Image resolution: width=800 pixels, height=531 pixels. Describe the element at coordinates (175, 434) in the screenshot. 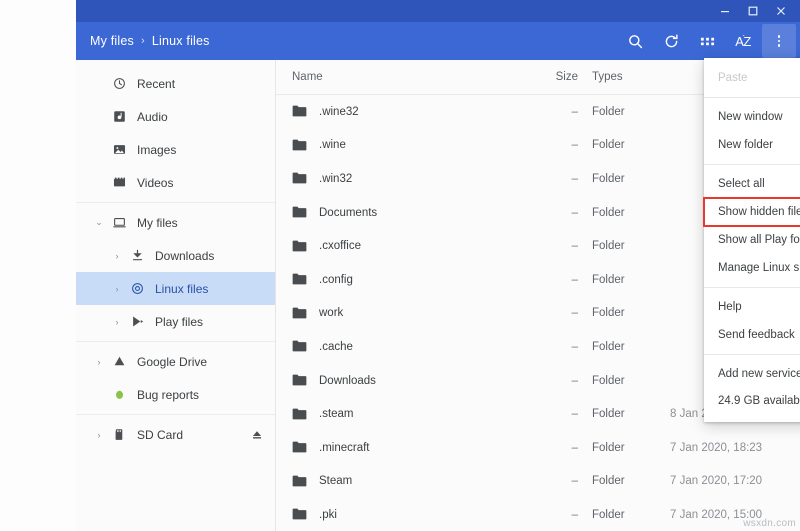

I see `sidebar-item-sd-card: › SD Card` at that location.